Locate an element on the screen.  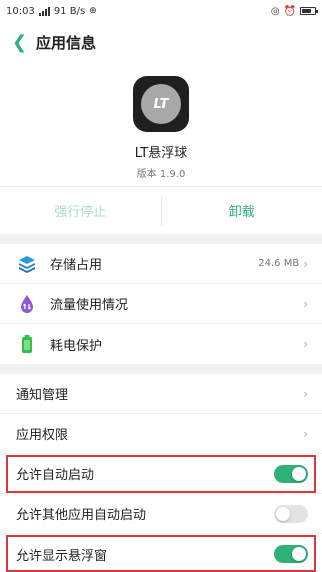
battery-protection-row: 耗电保护 › is located at coordinates (161, 344).